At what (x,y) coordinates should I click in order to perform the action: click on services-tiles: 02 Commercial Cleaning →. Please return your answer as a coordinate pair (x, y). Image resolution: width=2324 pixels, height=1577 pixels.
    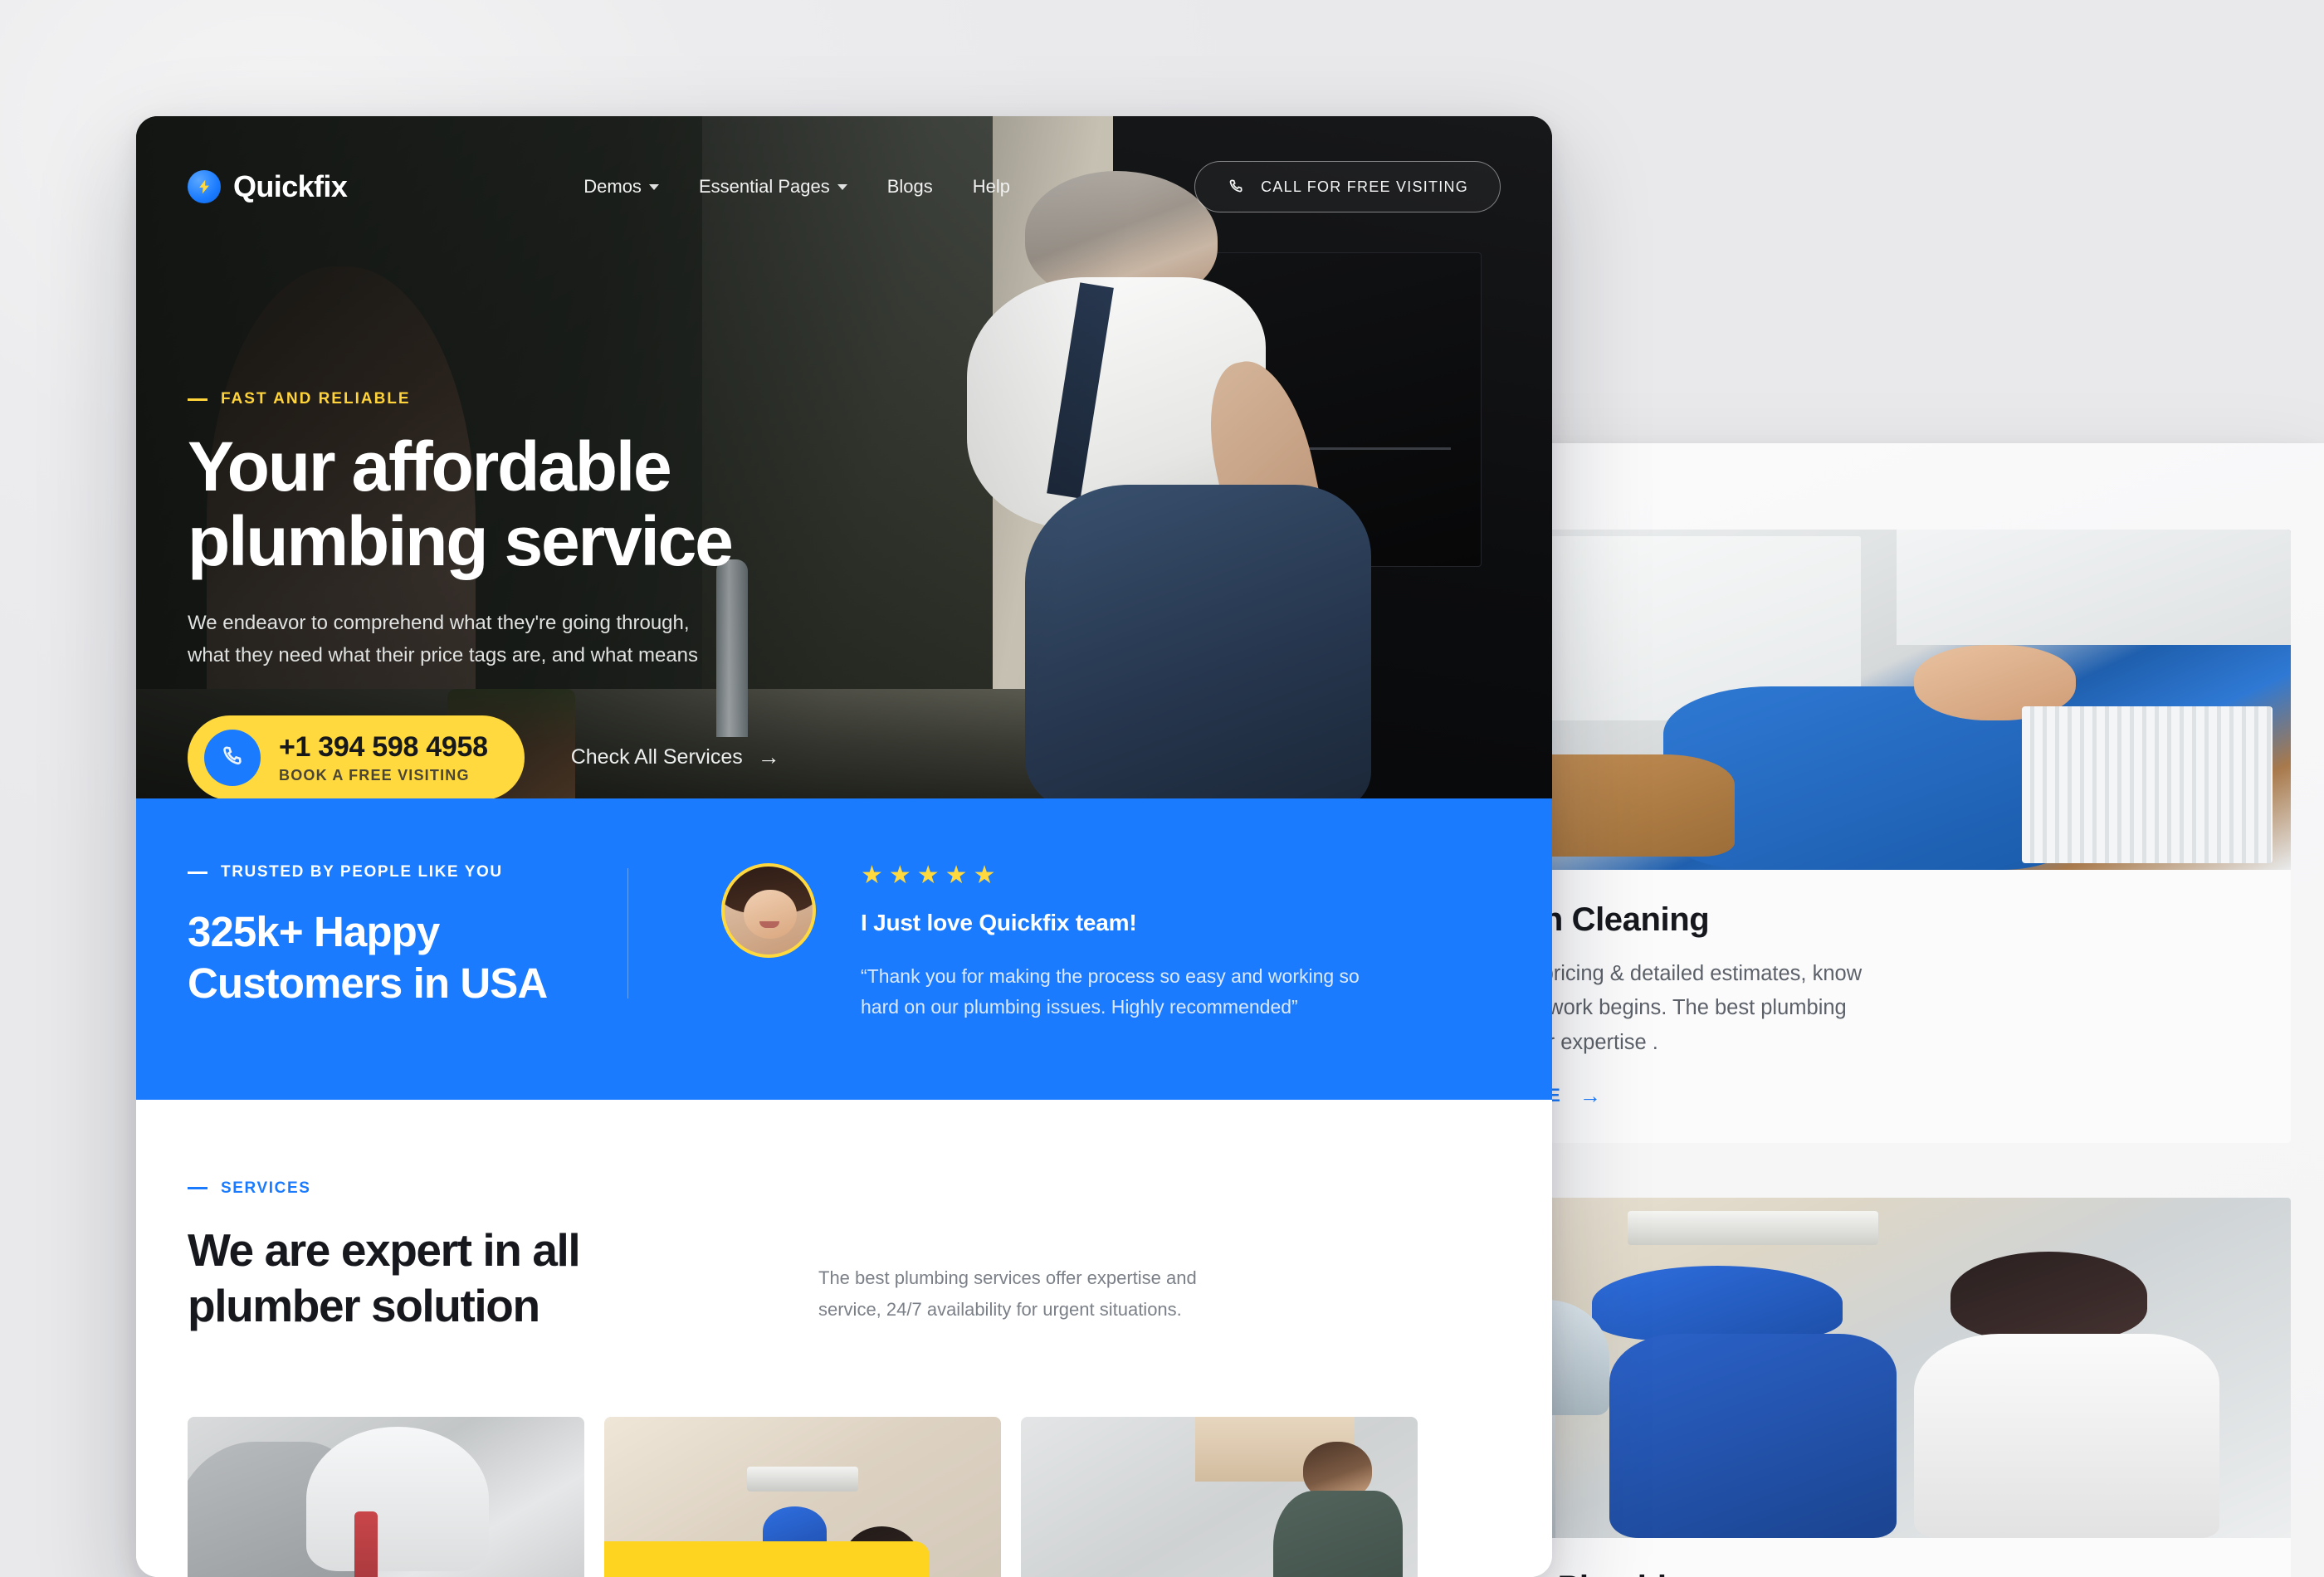
    Looking at the image, I should click on (844, 1497).